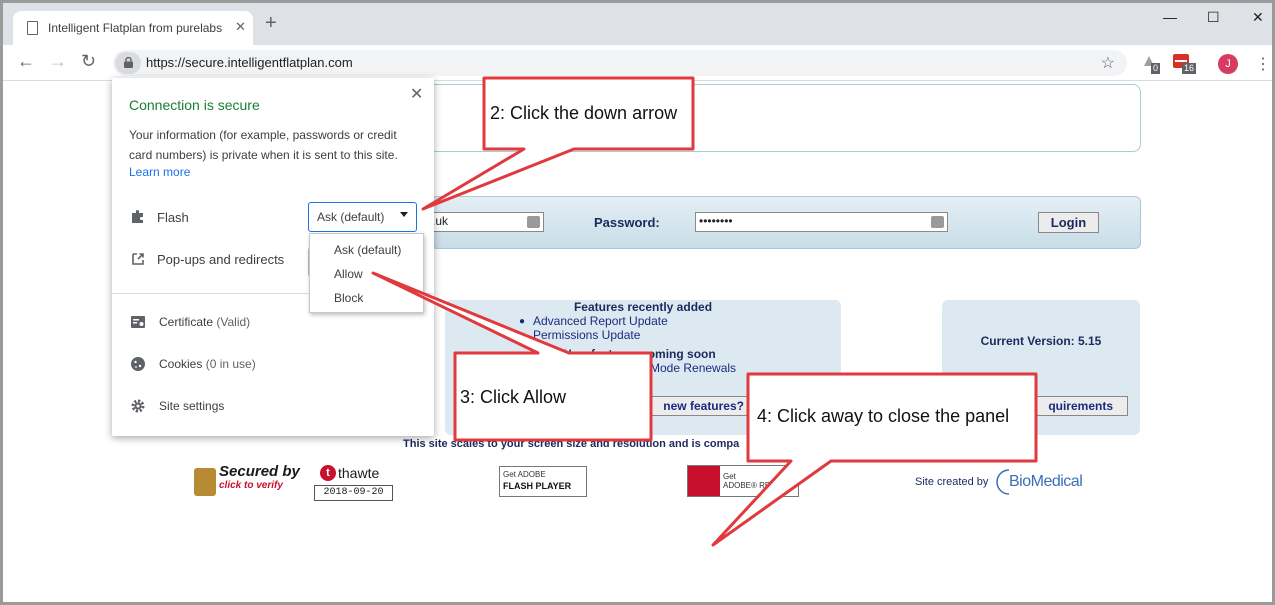 This screenshot has height=605, width=1275. I want to click on extension-icon: 0, so click(1151, 64).